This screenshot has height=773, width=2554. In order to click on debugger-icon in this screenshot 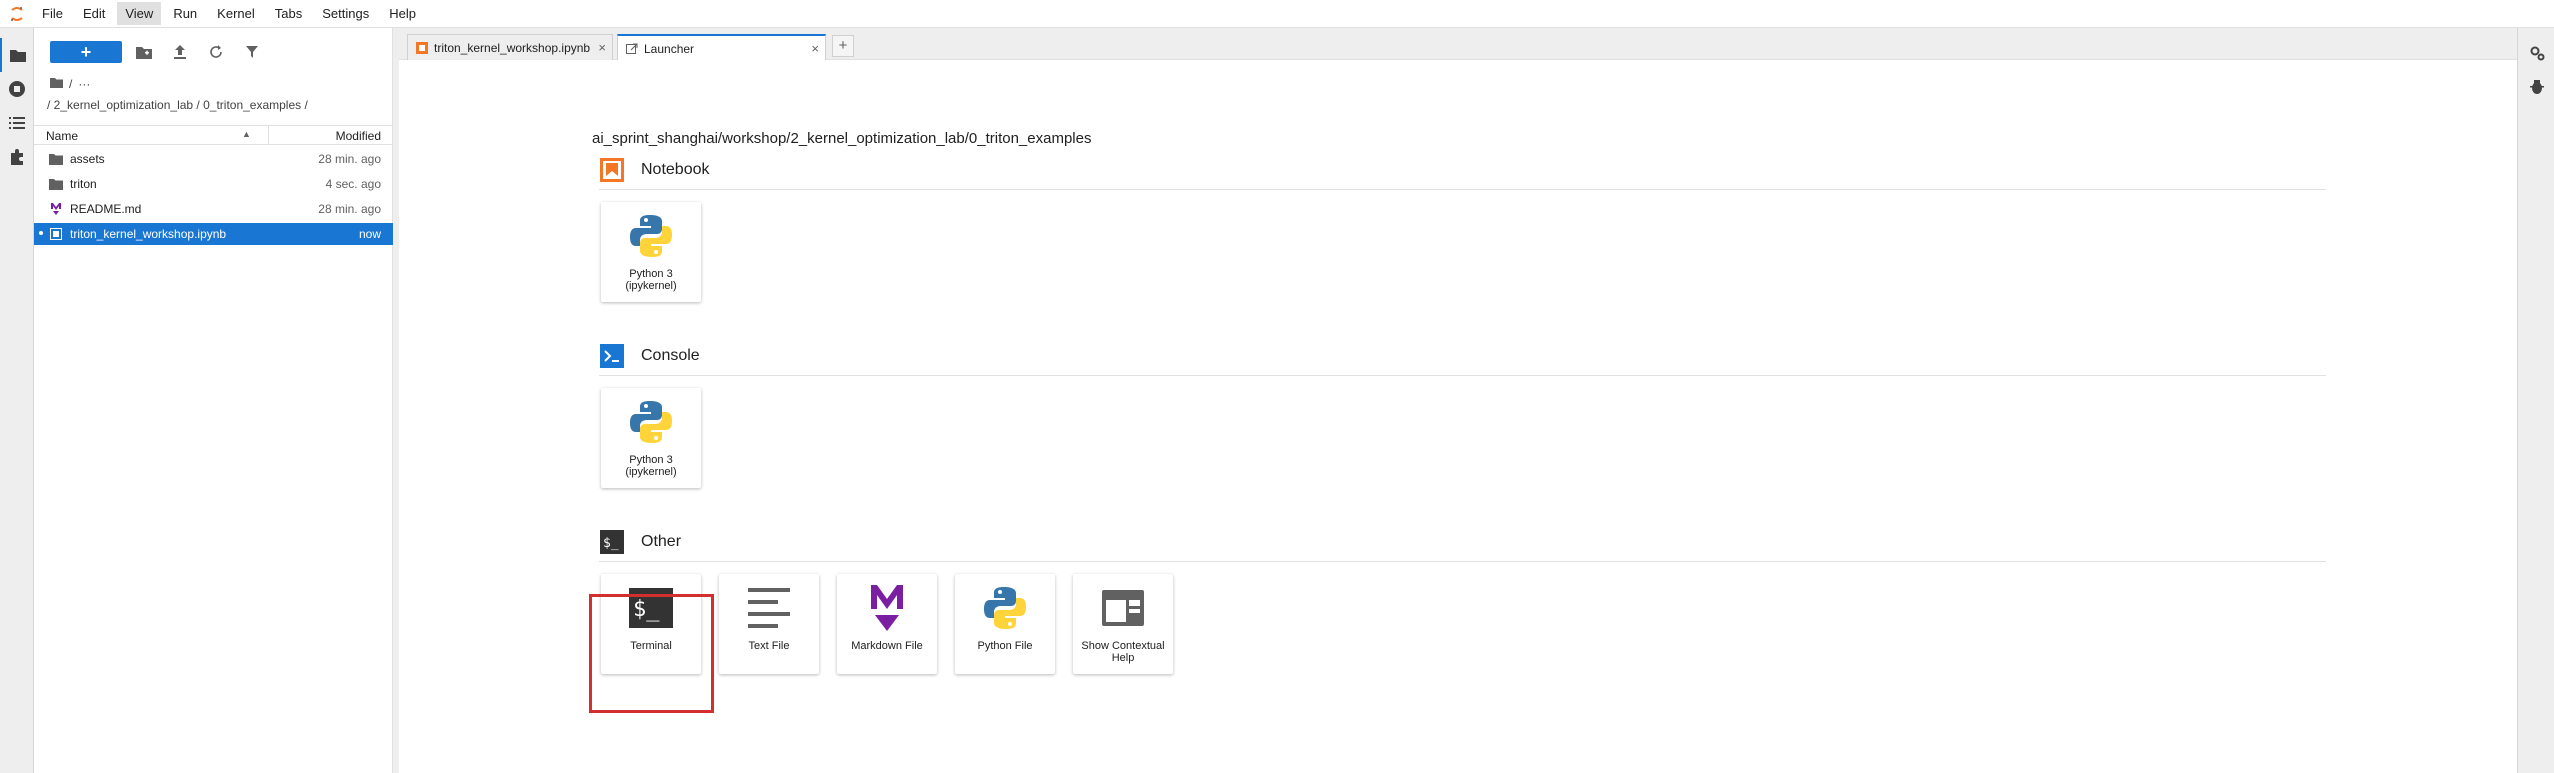, I will do `click(2536, 87)`.